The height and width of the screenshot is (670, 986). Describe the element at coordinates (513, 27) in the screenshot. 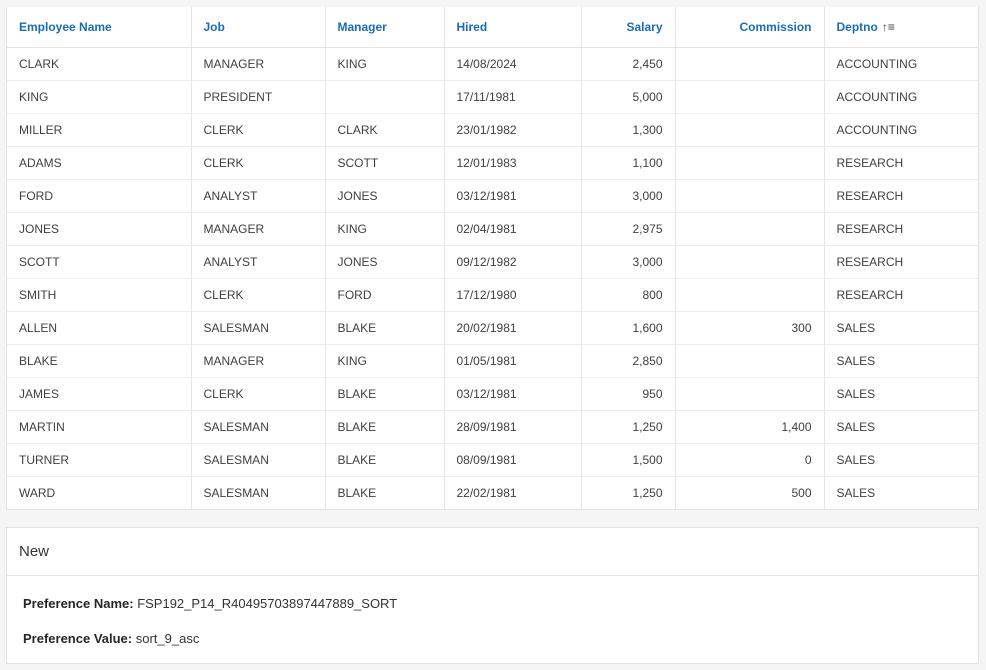

I see `column-header-hired: Hired` at that location.